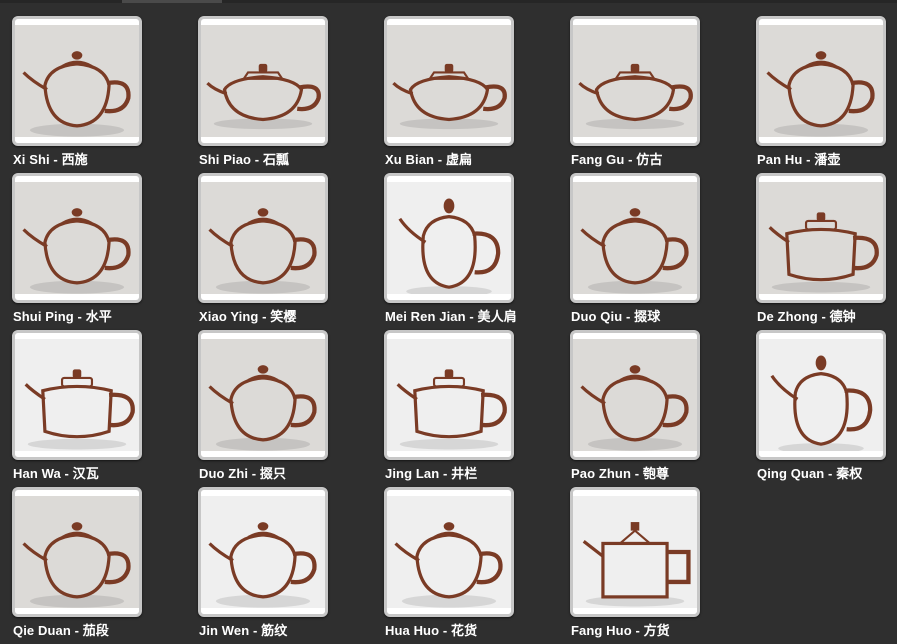 This screenshot has width=897, height=644. I want to click on gallery-item: Shi Piao - 石瓢, so click(291, 94).